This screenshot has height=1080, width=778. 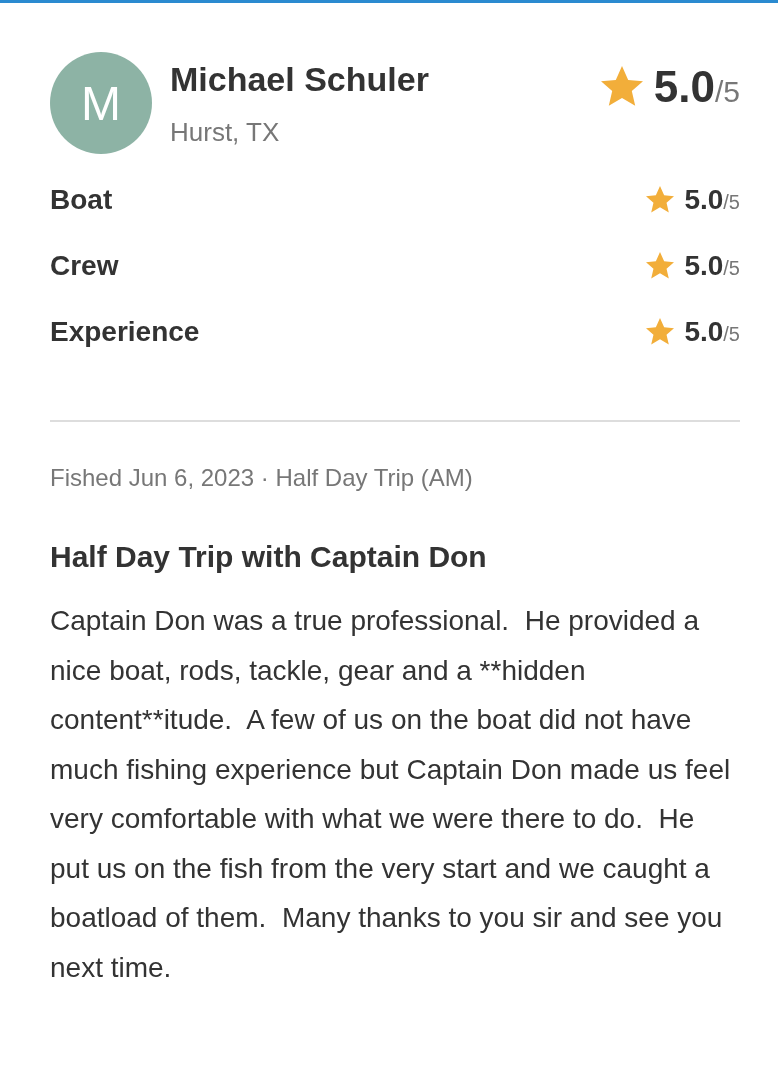 I want to click on reviewer-name: Michael Schuler, so click(x=300, y=79).